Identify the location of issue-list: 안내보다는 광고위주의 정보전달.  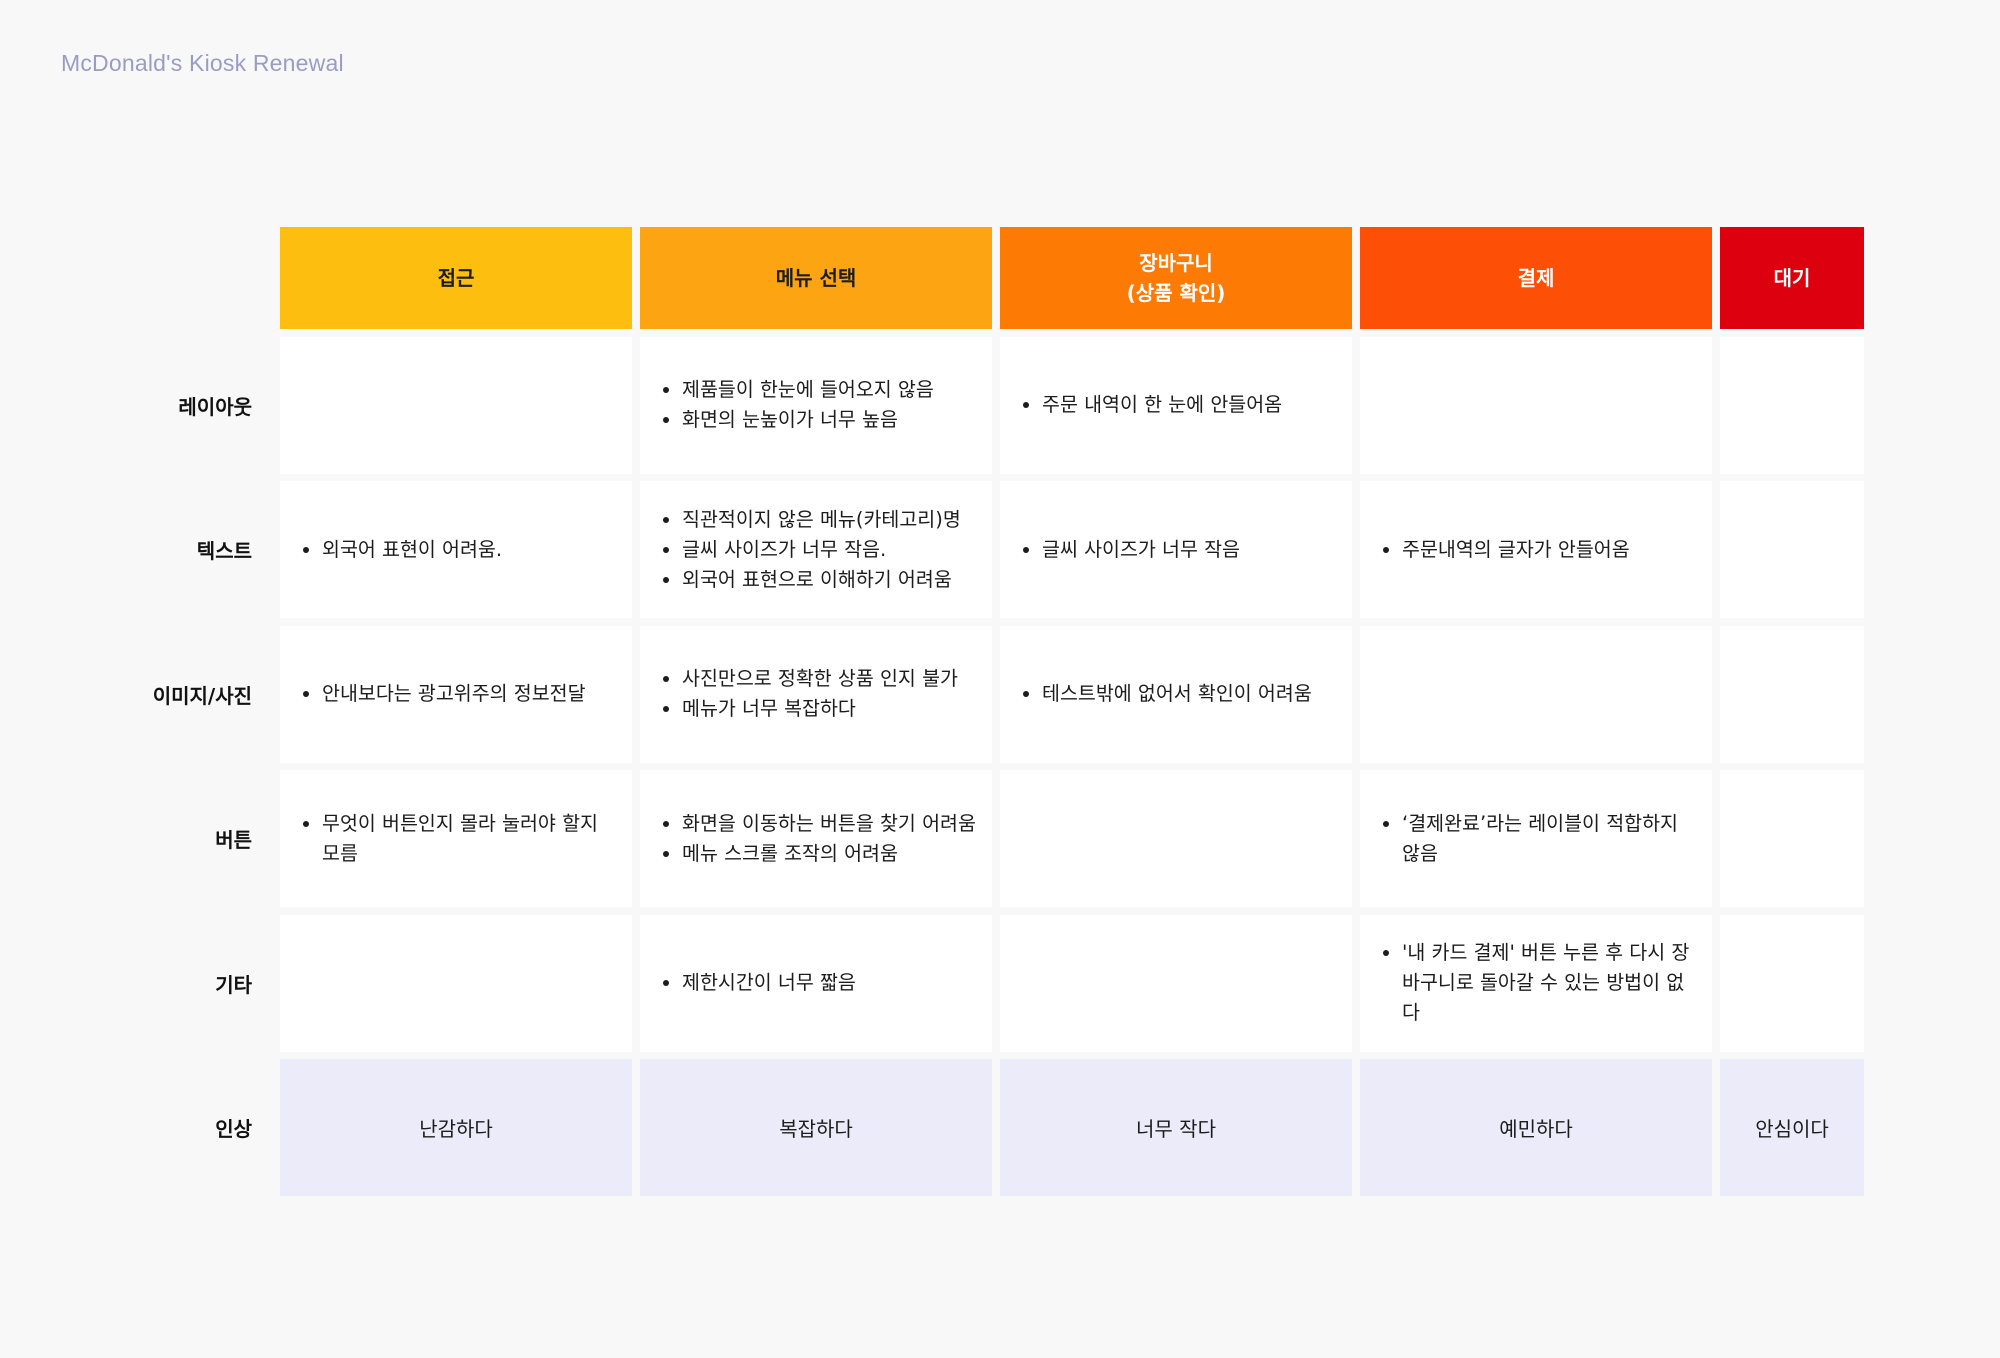
(443, 694).